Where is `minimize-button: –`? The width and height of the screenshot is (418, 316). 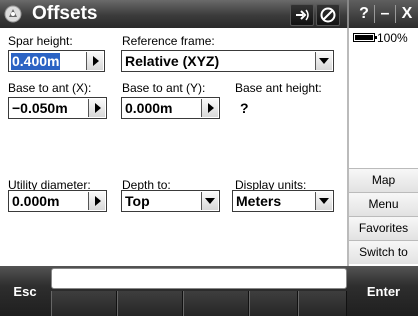 minimize-button: – is located at coordinates (385, 14).